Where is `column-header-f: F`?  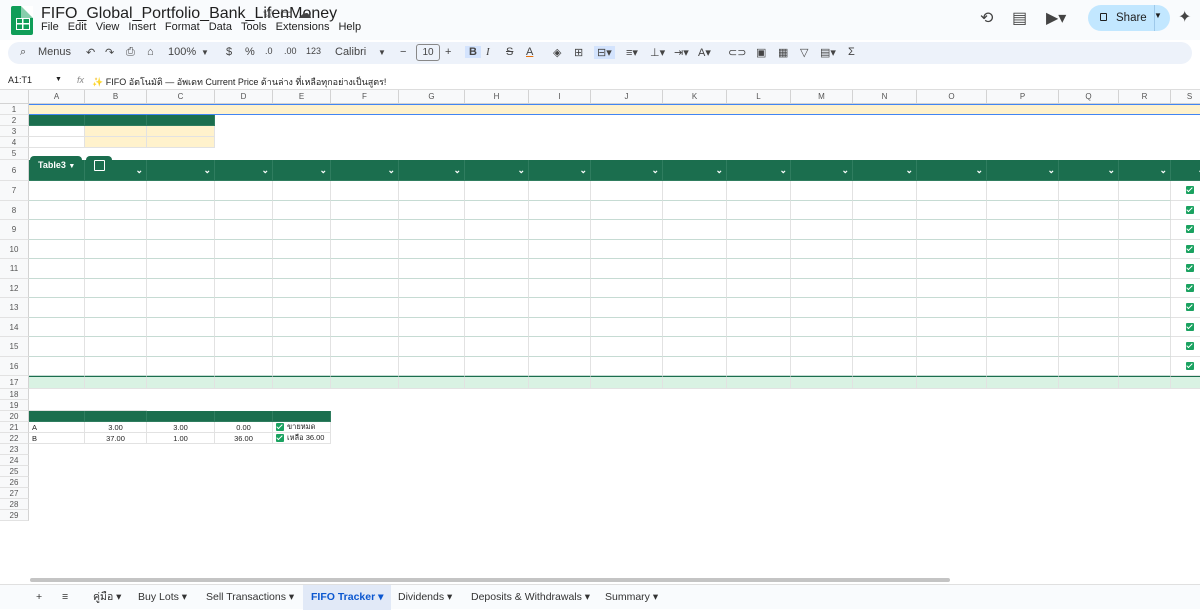
column-header-f: F is located at coordinates (365, 97).